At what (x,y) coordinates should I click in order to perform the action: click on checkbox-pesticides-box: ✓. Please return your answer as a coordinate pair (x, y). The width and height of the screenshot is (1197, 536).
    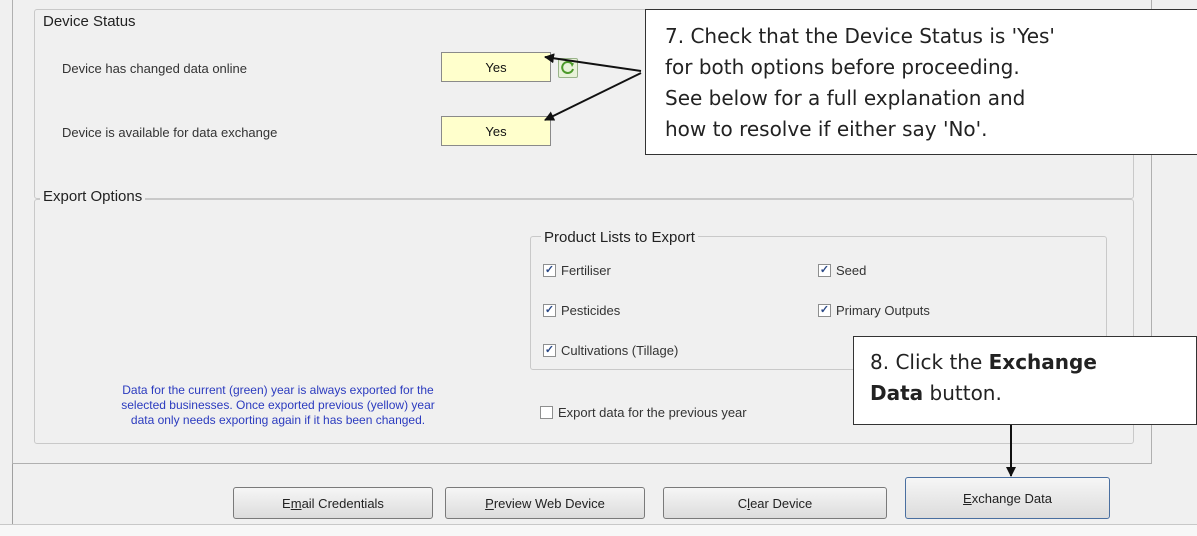
    Looking at the image, I should click on (549, 310).